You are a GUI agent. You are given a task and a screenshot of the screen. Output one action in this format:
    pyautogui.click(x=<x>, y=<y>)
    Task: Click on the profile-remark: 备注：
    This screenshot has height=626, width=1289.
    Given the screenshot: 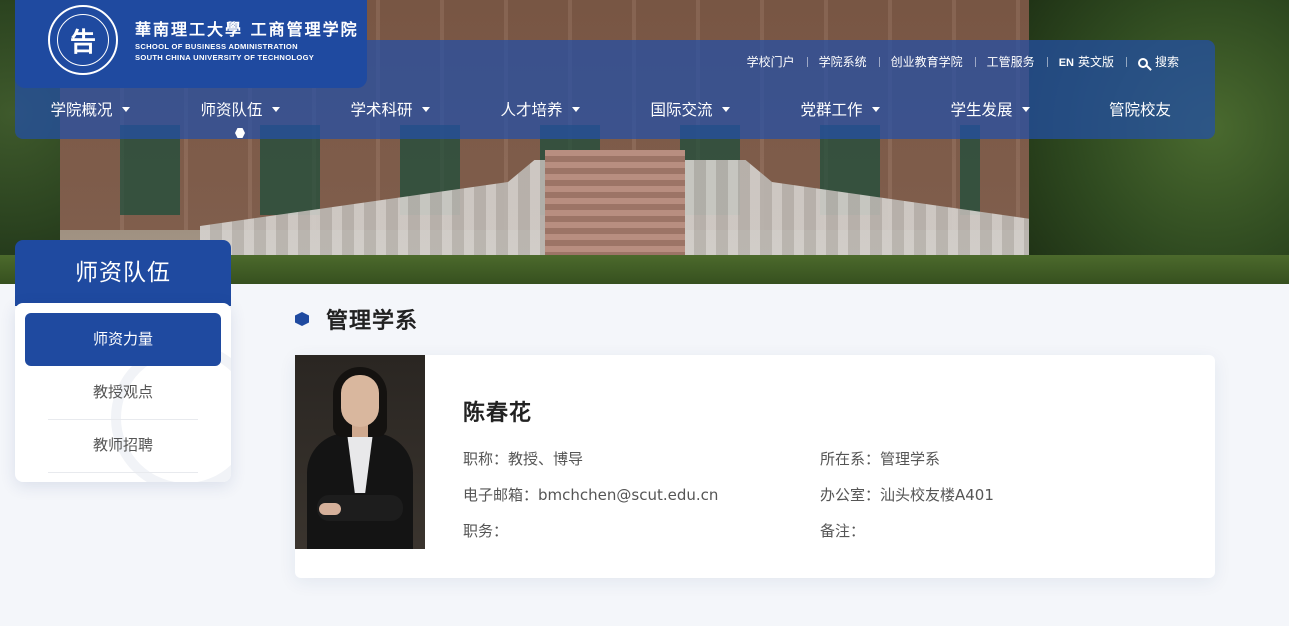 What is the action you would take?
    pyautogui.click(x=843, y=531)
    